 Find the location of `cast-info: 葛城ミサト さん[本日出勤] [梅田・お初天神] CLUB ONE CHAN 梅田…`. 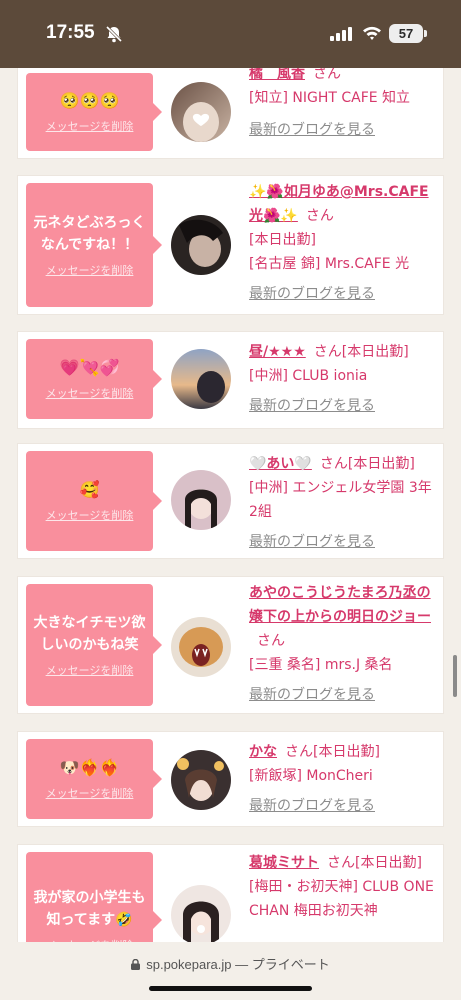

cast-info: 葛城ミサト さん[本日出勤] [梅田・お初天神] CLUB ONE CHAN 梅田… is located at coordinates (344, 887).